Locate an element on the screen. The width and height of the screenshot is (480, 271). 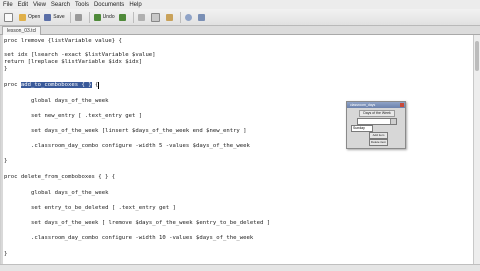
cut-button is located at coordinates (142, 17).